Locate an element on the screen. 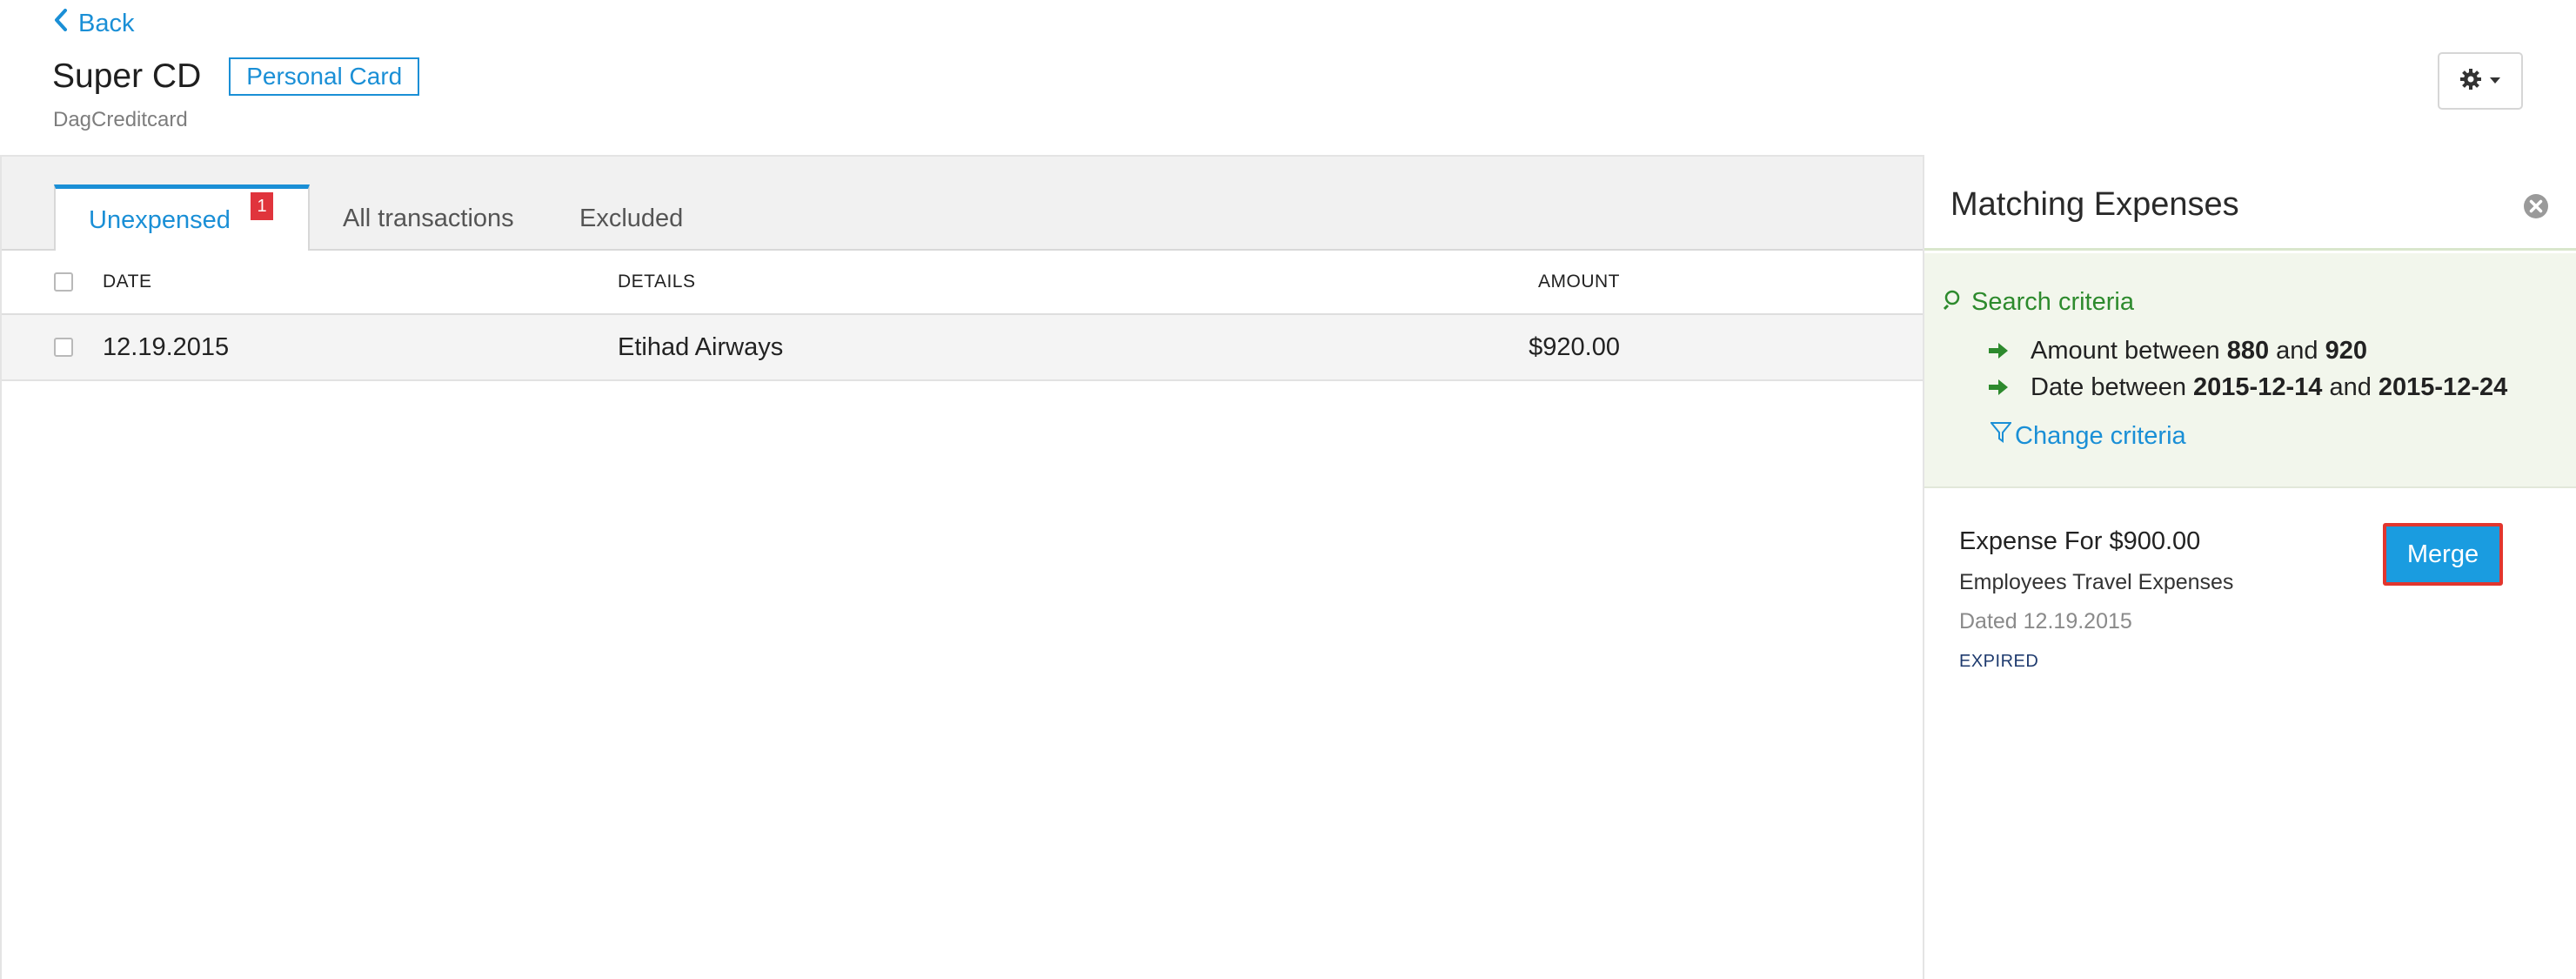  back-link: Back is located at coordinates (94, 23).